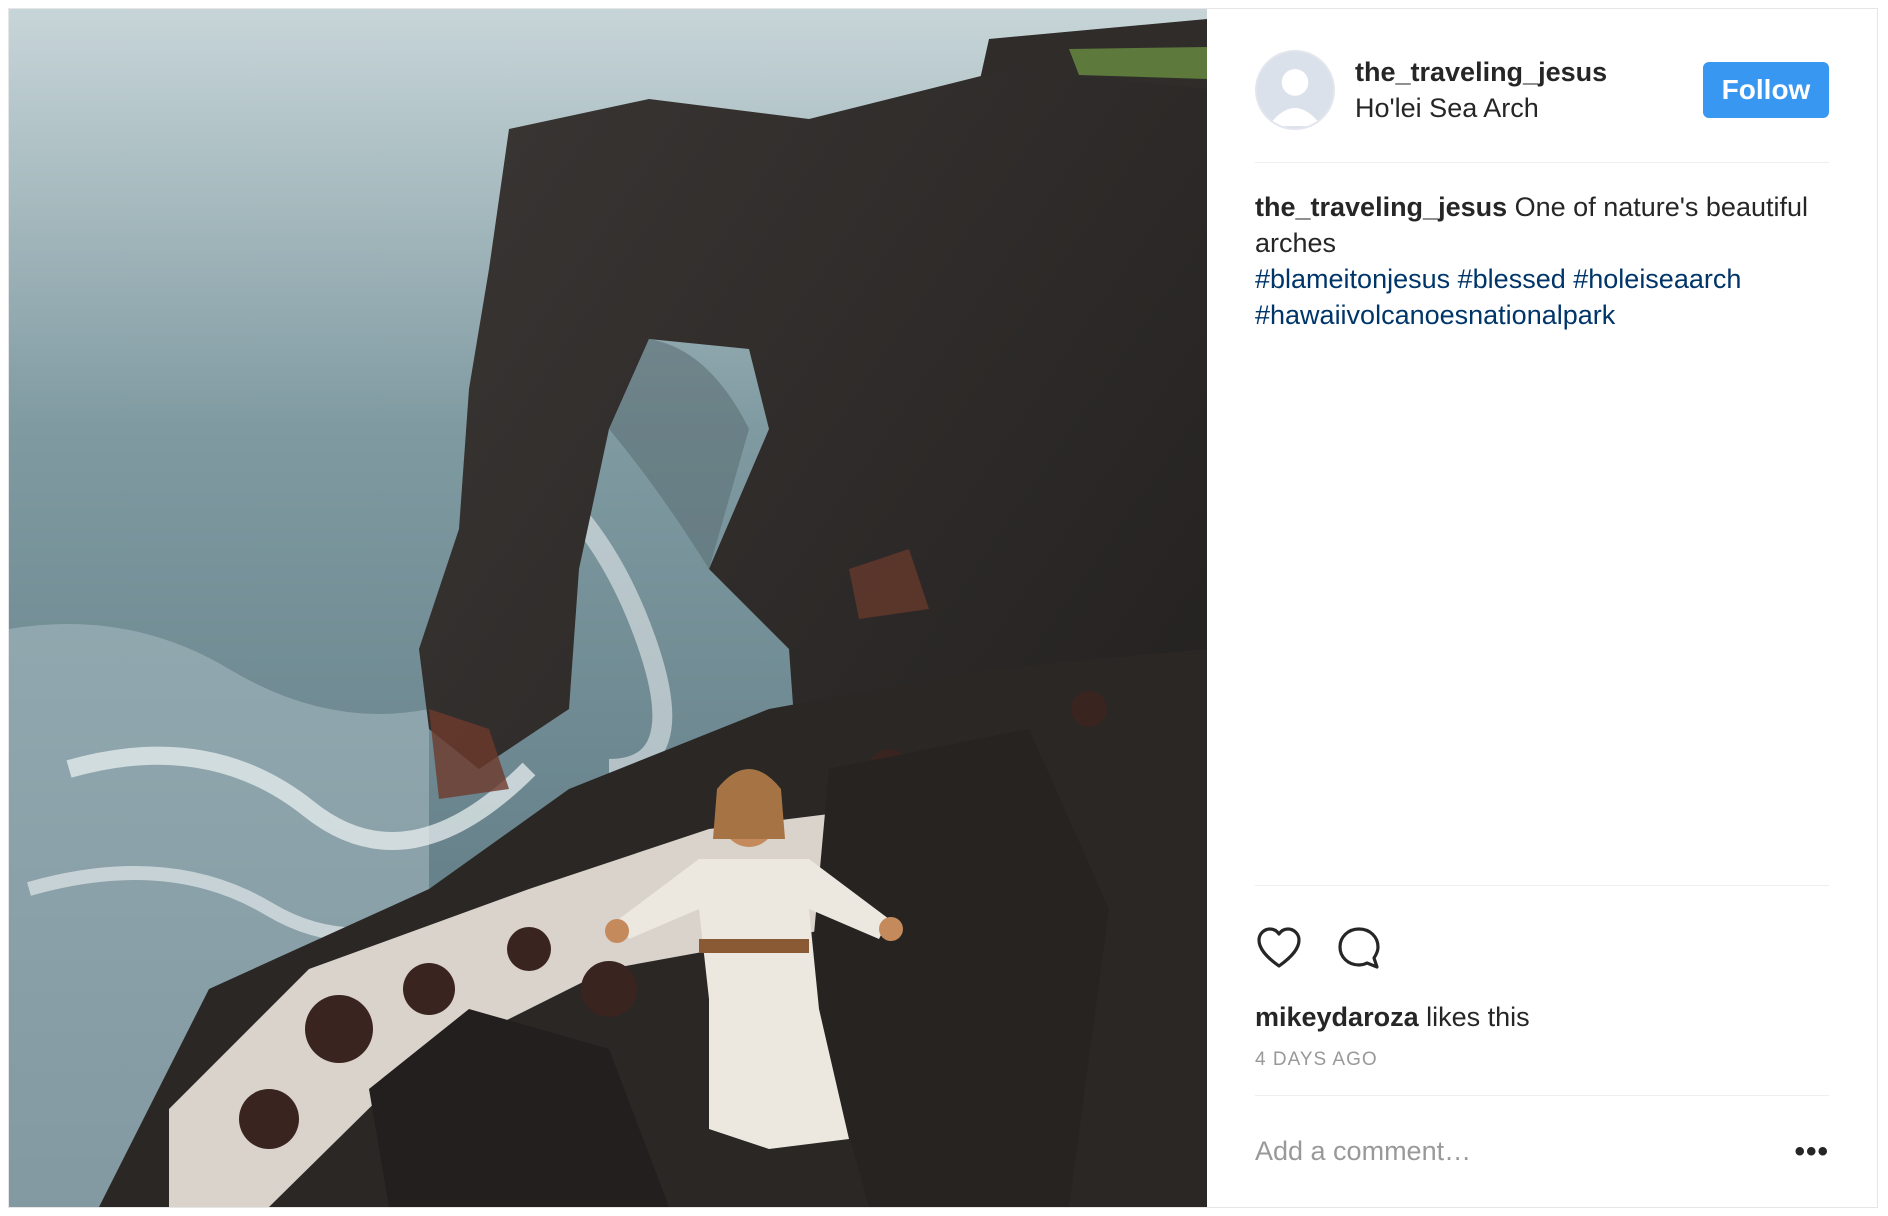 The image size is (1888, 1216). Describe the element at coordinates (1505, 1151) in the screenshot. I see `comment-input` at that location.